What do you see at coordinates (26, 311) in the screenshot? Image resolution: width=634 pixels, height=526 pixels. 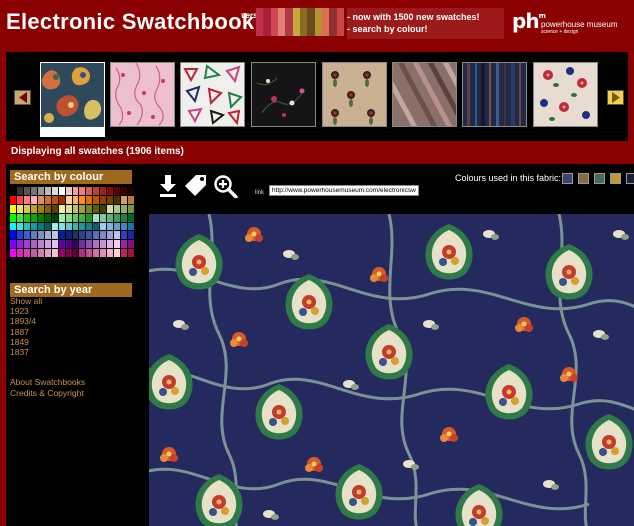 I see `year-link: 1923` at bounding box center [26, 311].